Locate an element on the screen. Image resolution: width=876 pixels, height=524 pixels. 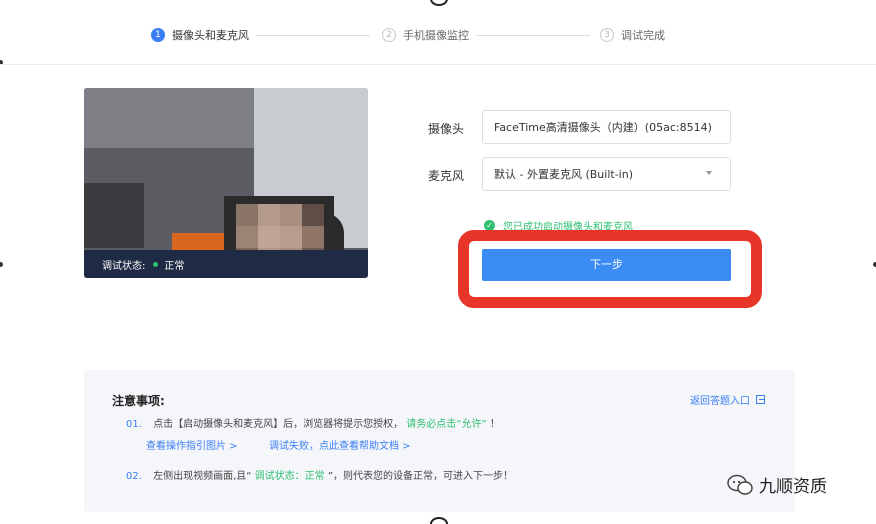
status-dot-icon is located at coordinates (156, 264).